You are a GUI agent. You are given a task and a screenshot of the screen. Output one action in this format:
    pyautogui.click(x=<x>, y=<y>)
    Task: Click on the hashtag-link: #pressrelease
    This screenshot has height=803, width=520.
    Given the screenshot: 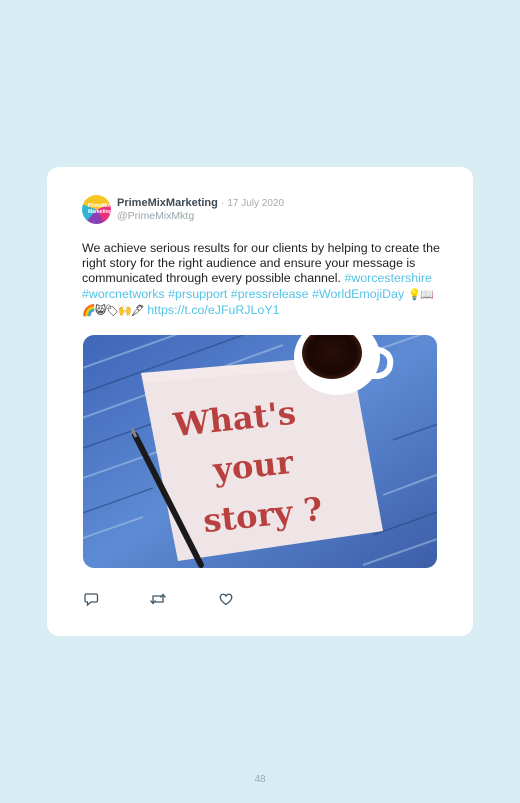 What is the action you would take?
    pyautogui.click(x=270, y=294)
    